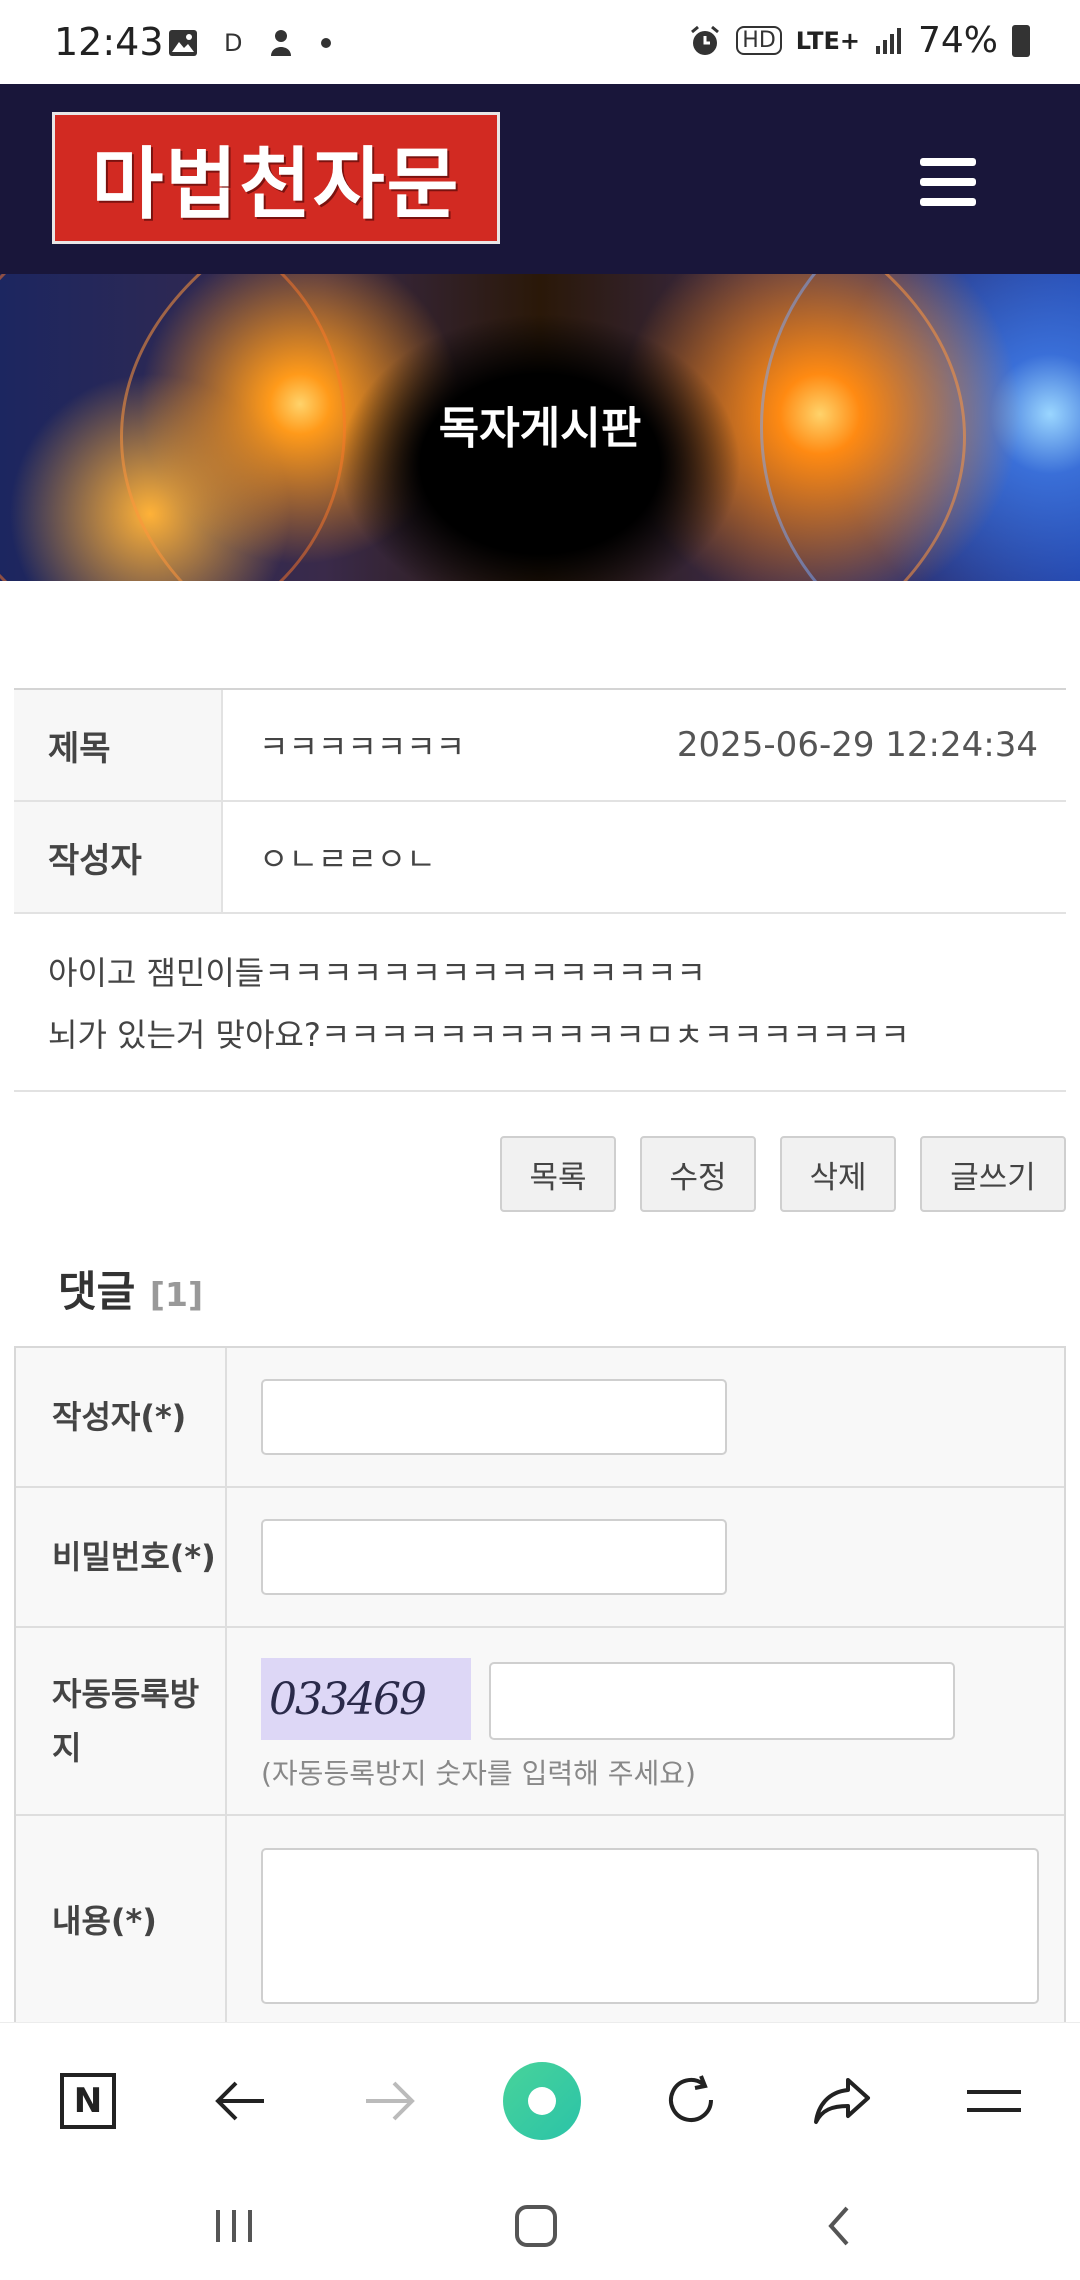 This screenshot has height=2280, width=1080. I want to click on site-header: 마법천자문, so click(540, 179).